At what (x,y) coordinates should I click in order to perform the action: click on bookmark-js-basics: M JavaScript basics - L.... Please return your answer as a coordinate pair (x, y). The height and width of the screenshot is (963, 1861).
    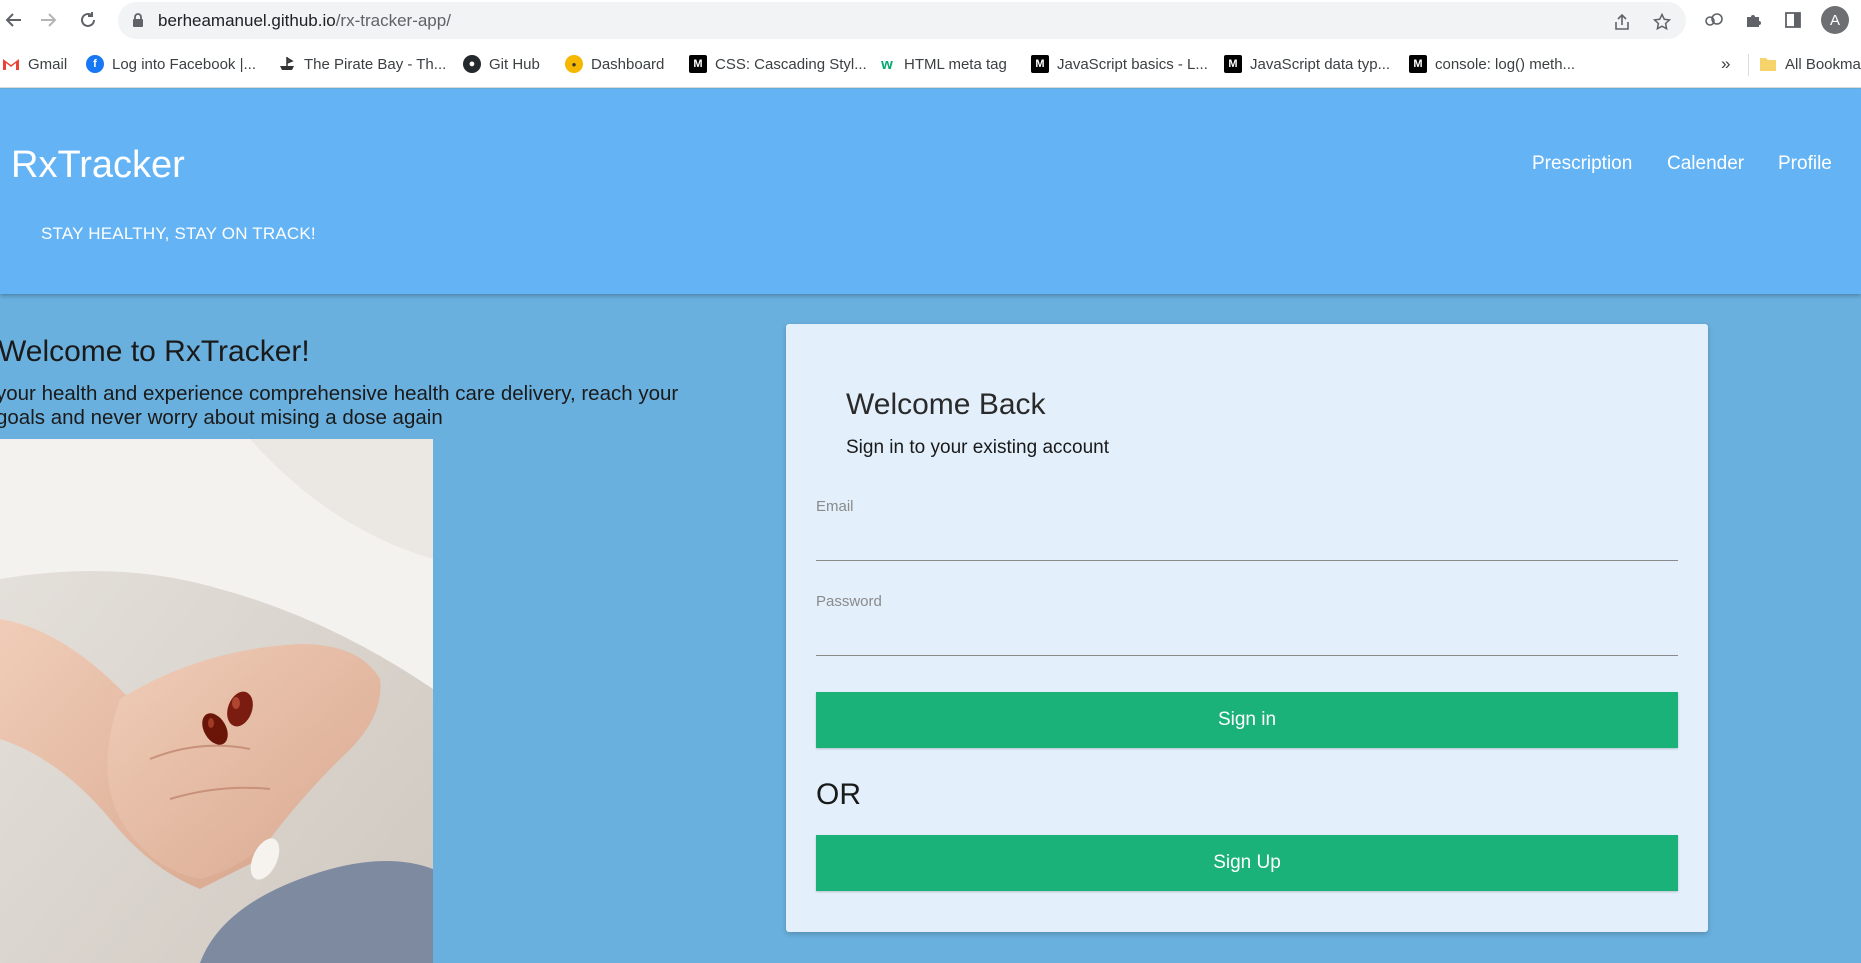
    Looking at the image, I should click on (1119, 64).